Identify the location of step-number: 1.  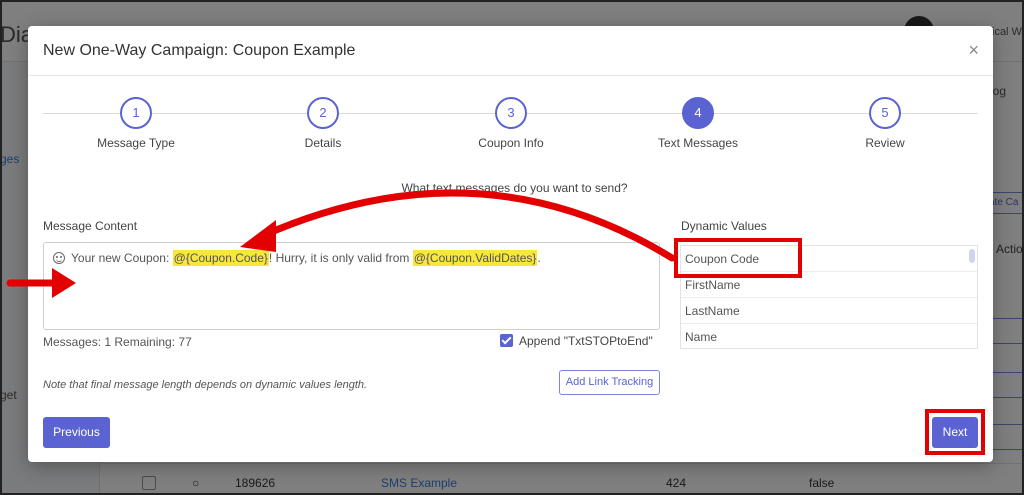
(136, 113).